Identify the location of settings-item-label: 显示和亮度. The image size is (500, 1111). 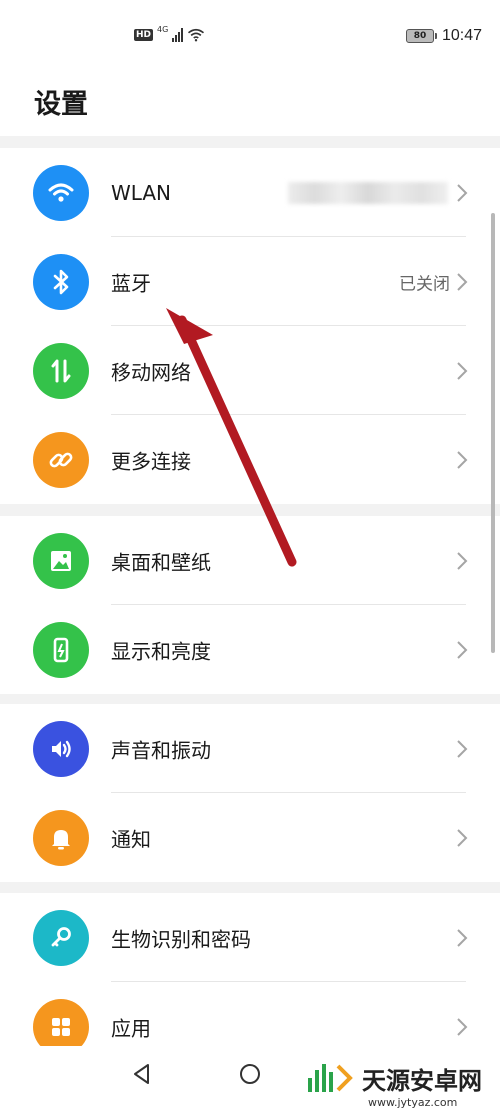
(161, 651).